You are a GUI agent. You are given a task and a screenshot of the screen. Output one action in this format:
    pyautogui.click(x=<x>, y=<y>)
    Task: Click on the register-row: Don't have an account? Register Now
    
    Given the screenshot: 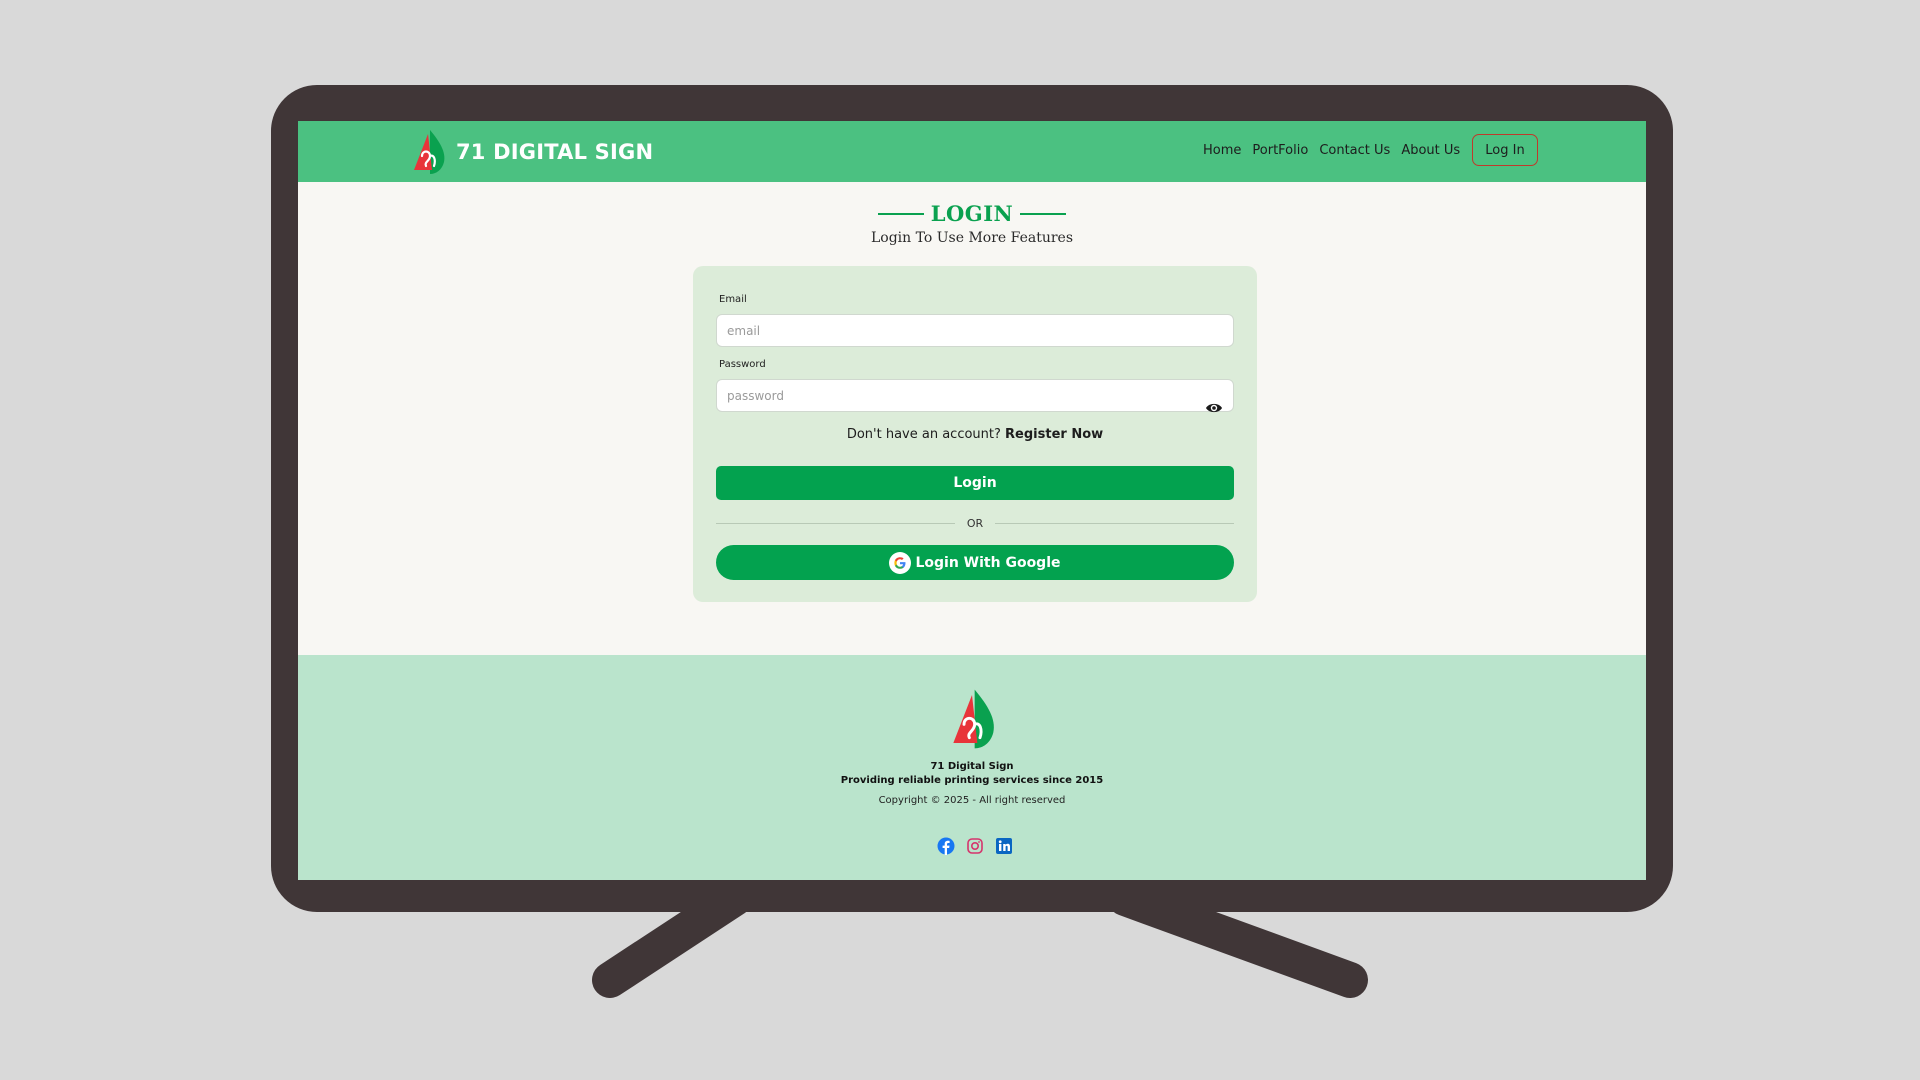 What is the action you would take?
    pyautogui.click(x=975, y=434)
    